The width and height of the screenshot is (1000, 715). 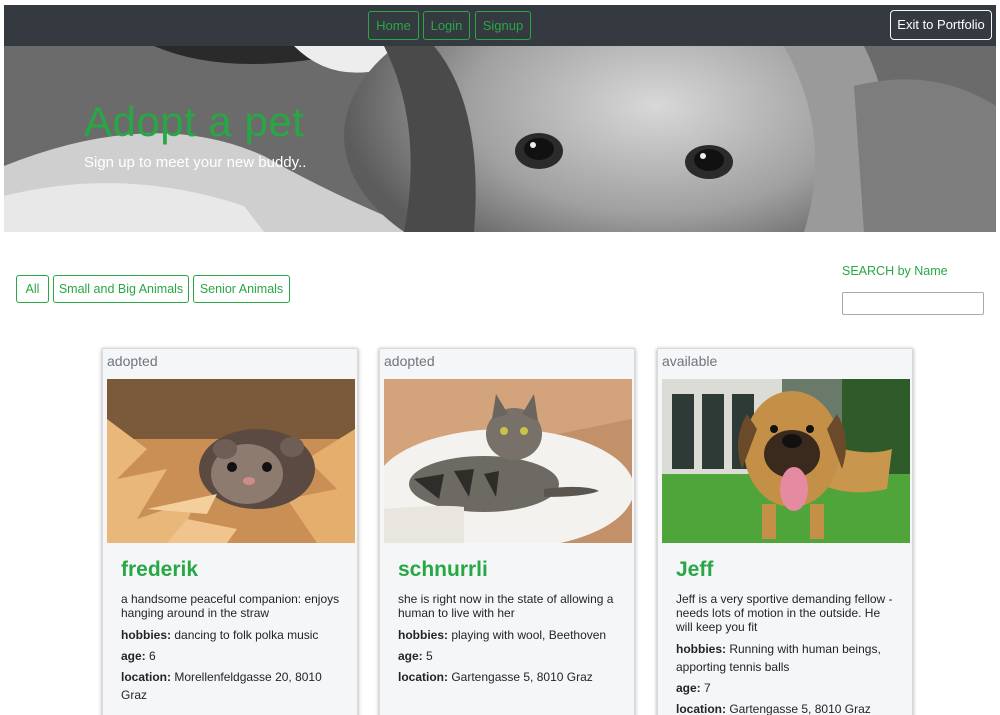 I want to click on hero-title: Adopt a pet, so click(x=194, y=121).